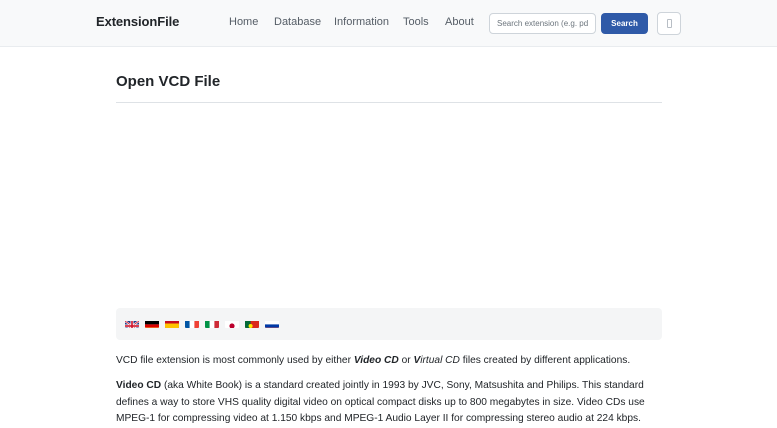 This screenshot has height=428, width=777. I want to click on title-divider, so click(389, 102).